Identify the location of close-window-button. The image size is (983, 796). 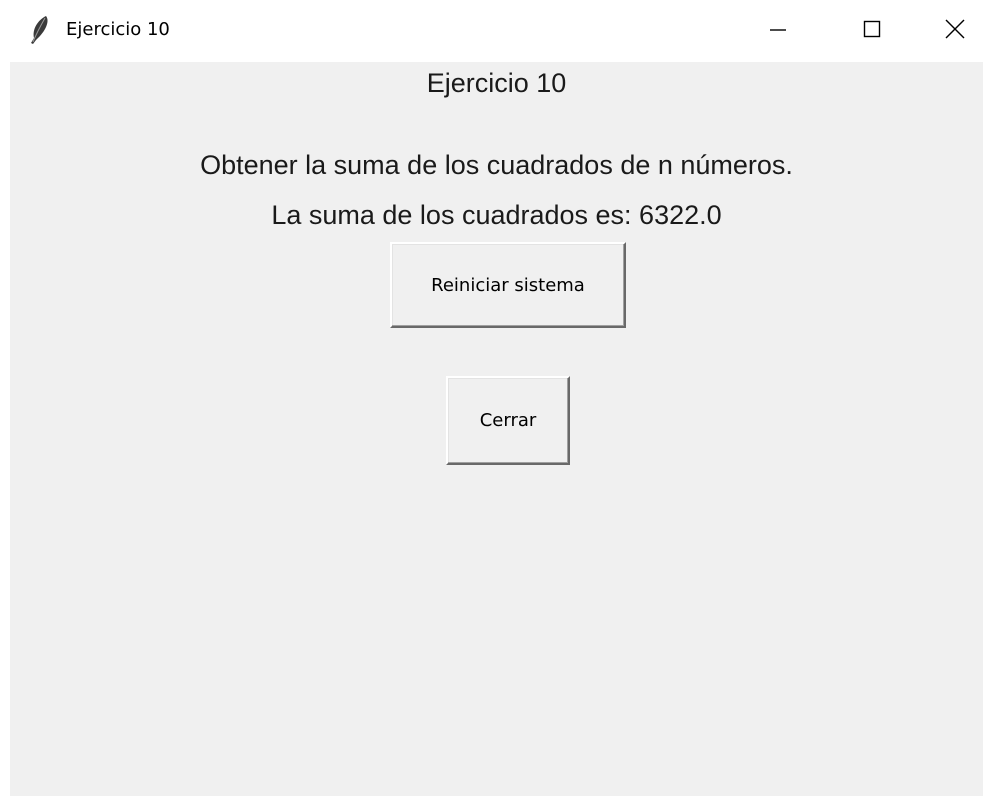
(954, 31).